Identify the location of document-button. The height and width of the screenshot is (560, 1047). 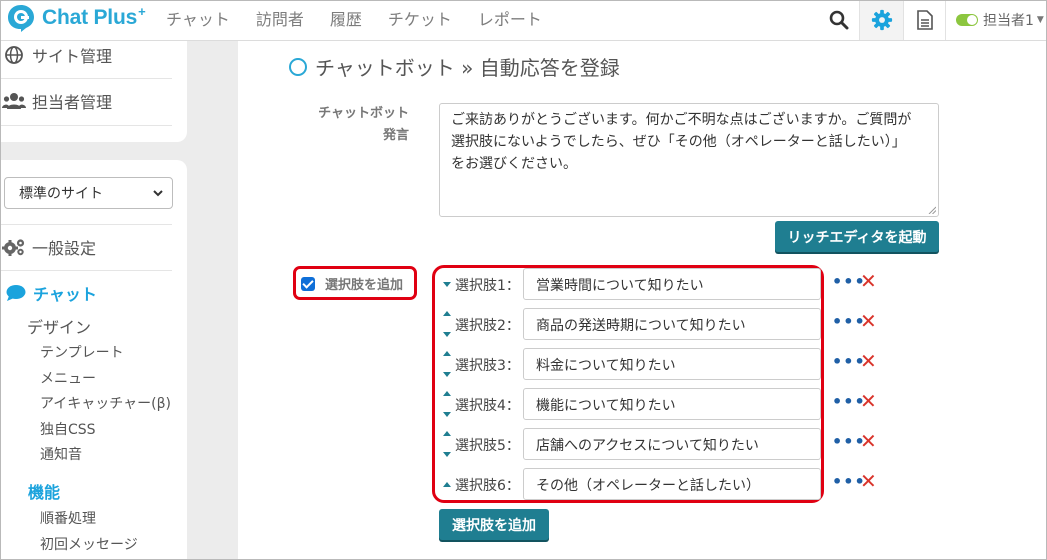
(924, 20).